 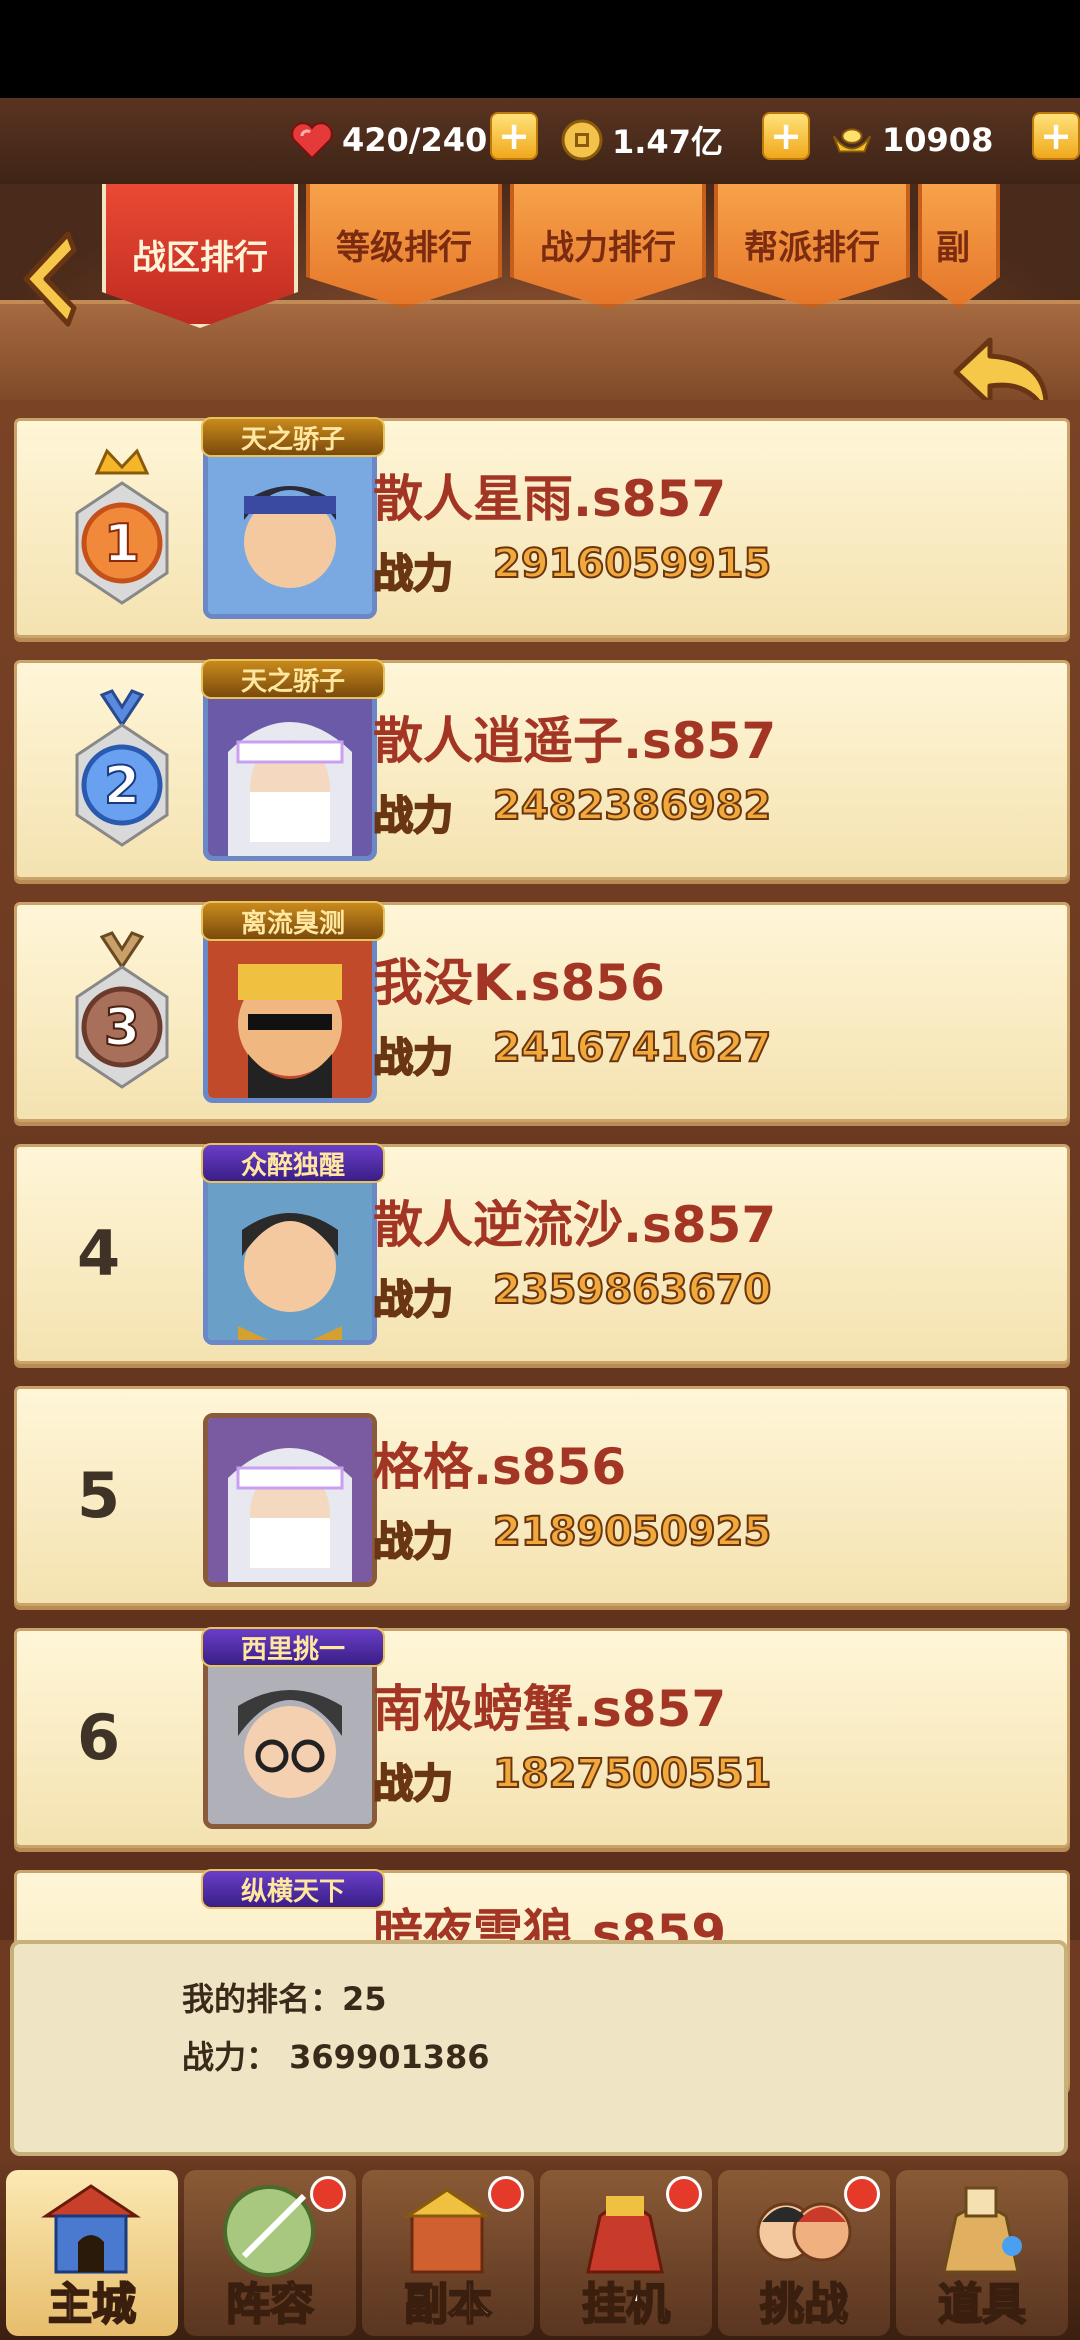 I want to click on player-title-badge: 众醉独醒, so click(x=293, y=1163).